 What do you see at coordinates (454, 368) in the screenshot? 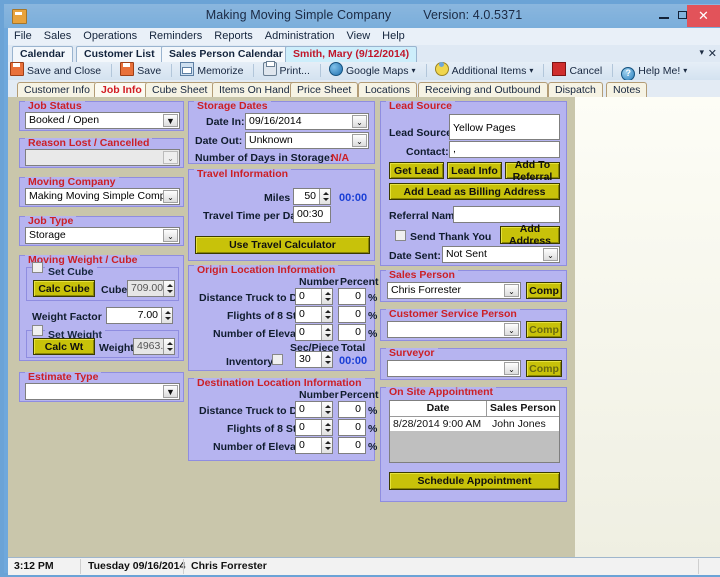
I see `surveyor-combo: ⌄` at bounding box center [454, 368].